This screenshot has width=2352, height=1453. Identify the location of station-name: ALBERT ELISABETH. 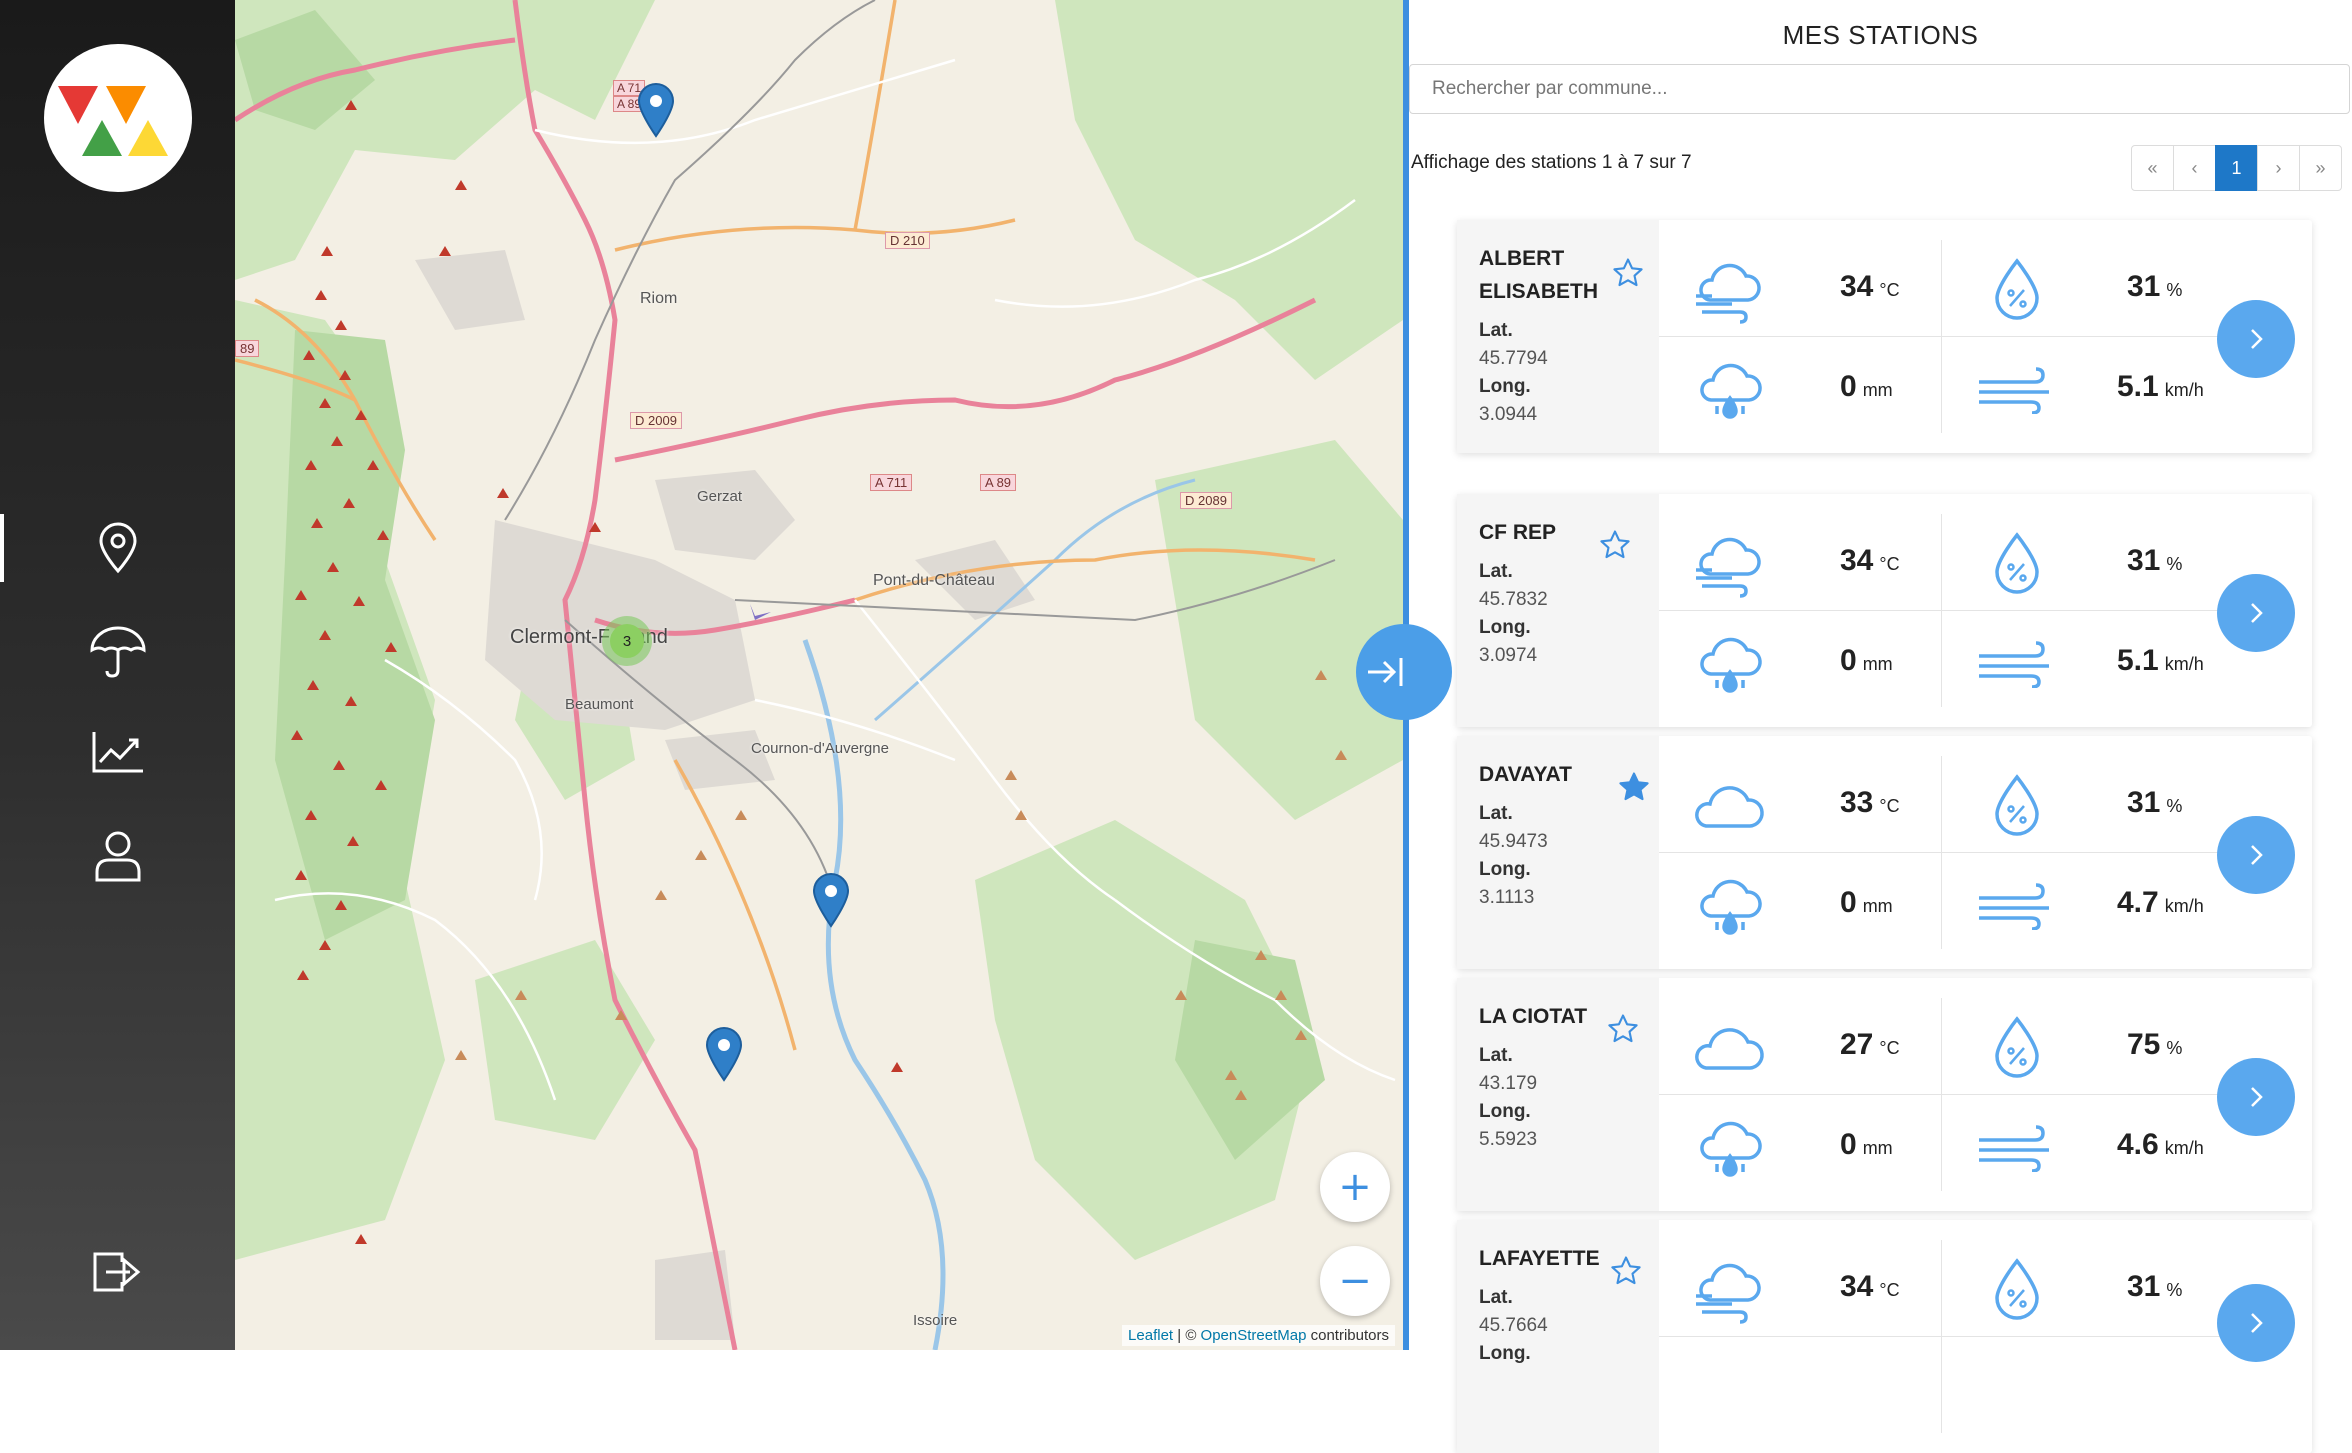
(1539, 275).